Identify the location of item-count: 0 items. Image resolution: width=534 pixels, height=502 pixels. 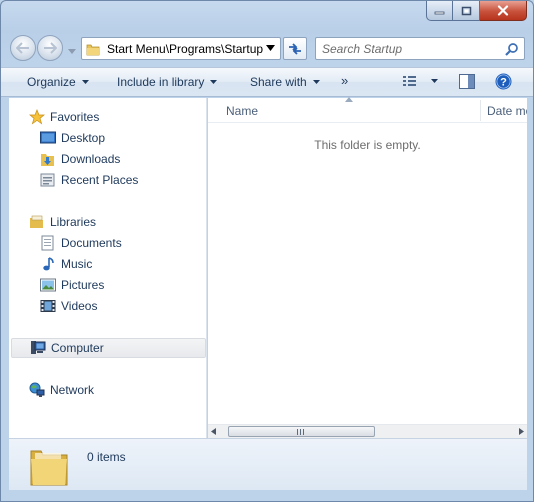
(106, 457).